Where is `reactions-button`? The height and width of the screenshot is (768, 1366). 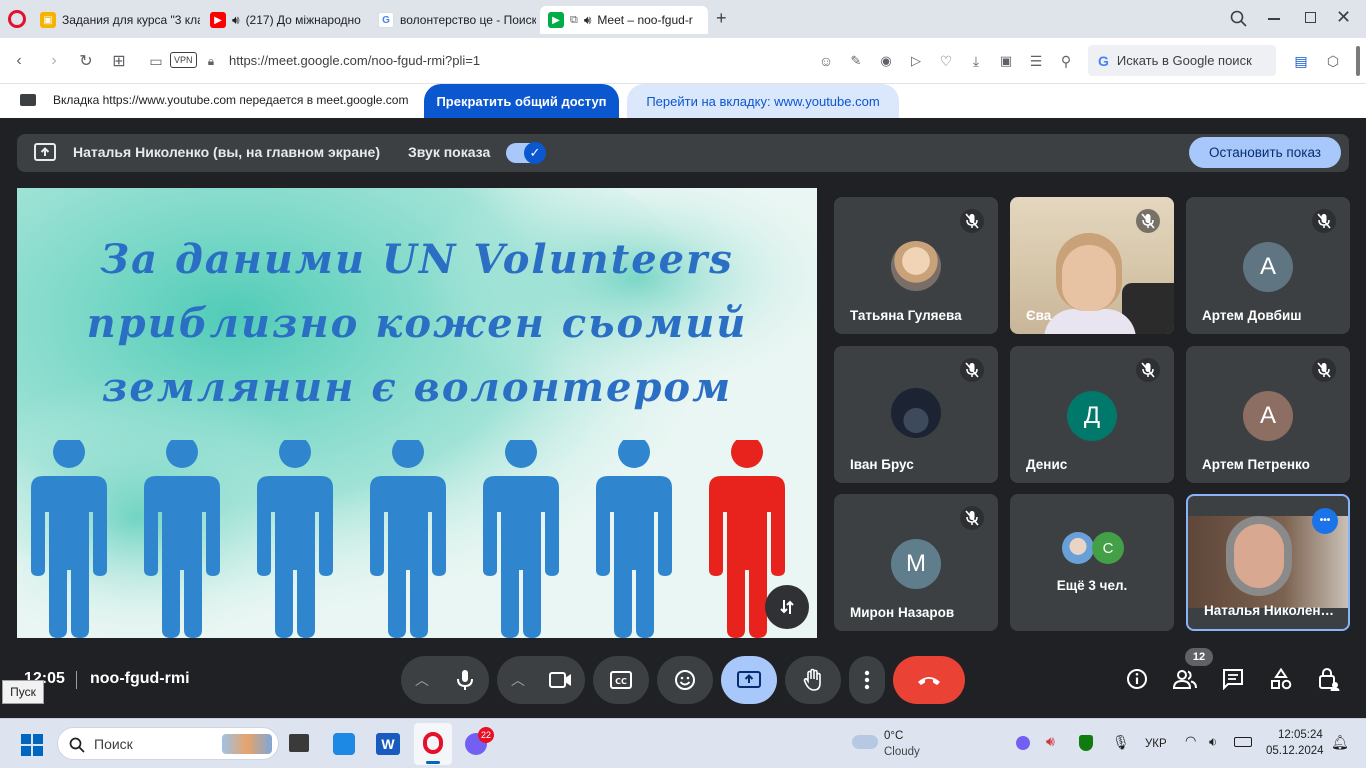 reactions-button is located at coordinates (685, 680).